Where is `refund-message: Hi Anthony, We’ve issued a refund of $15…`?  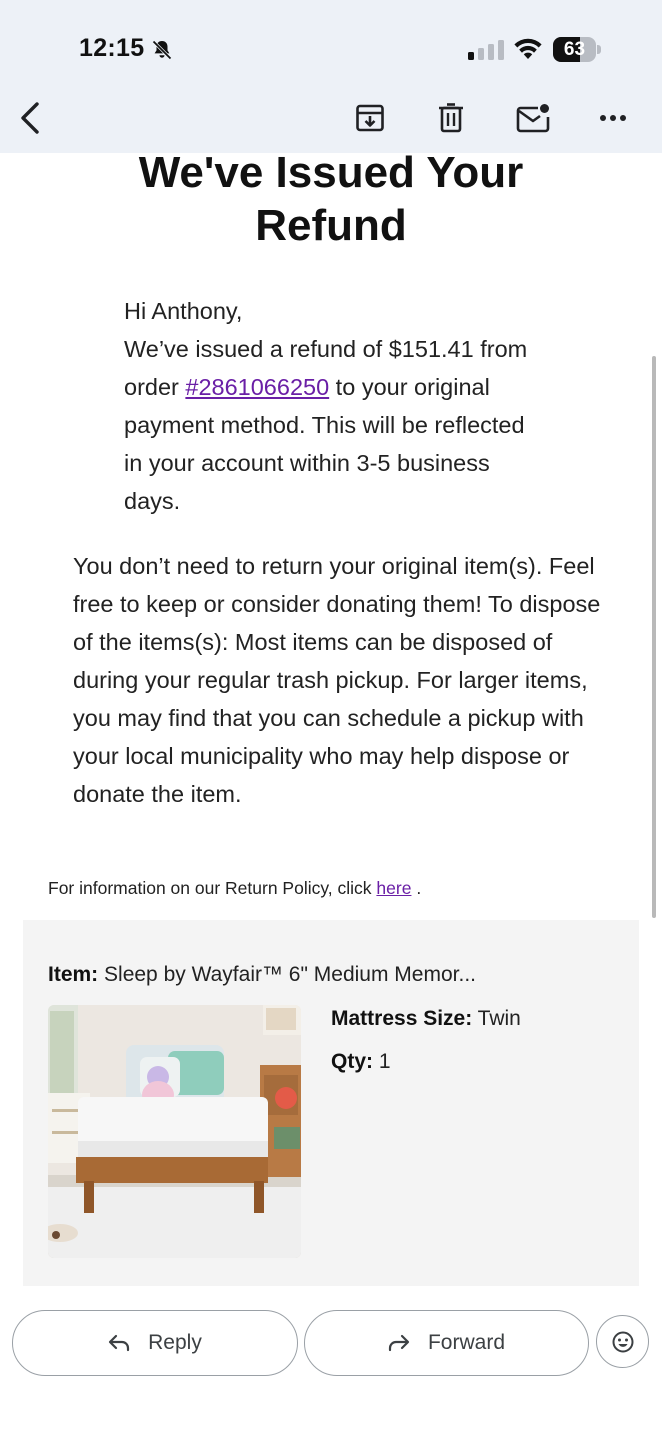
refund-message: Hi Anthony, We’ve issued a refund of $15… is located at coordinates (334, 406).